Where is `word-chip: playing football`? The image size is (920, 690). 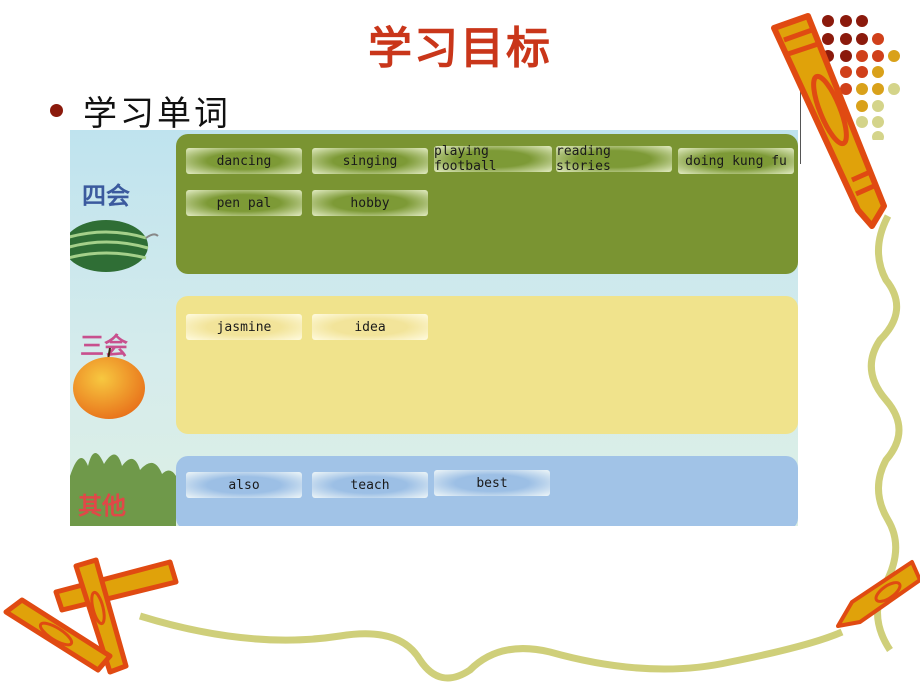
word-chip: playing football is located at coordinates (493, 159).